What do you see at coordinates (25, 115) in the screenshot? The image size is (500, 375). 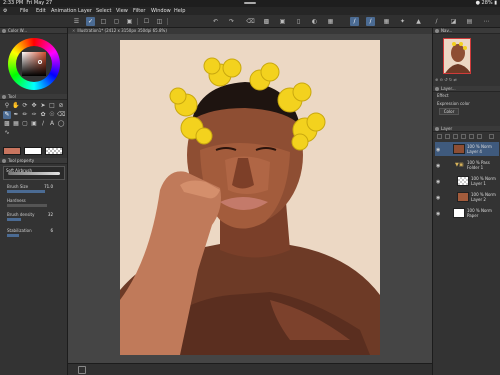 I see `pencil-icon: ✏` at bounding box center [25, 115].